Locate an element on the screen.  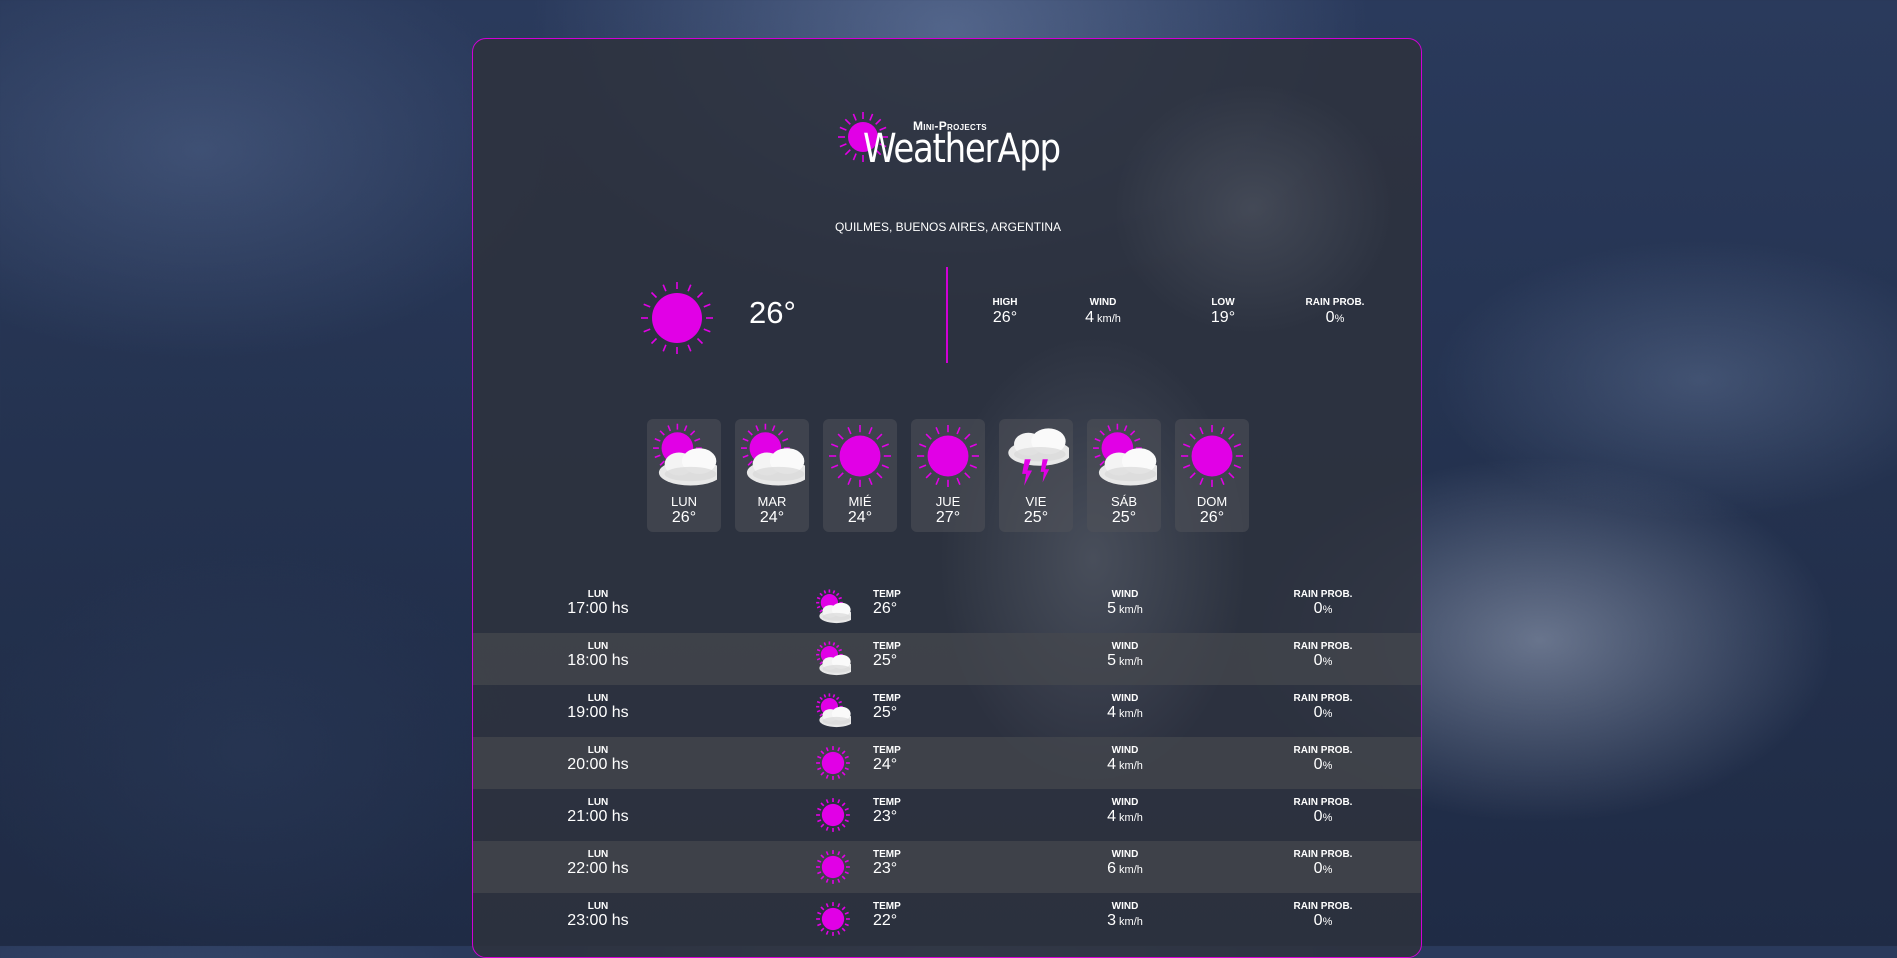
day-card-jue: JUE 27° is located at coordinates (948, 475).